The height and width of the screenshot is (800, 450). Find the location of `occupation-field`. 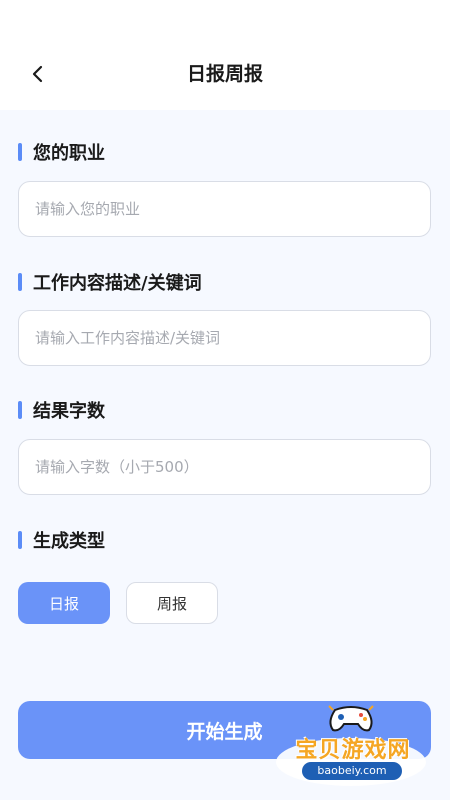

occupation-field is located at coordinates (224, 209).